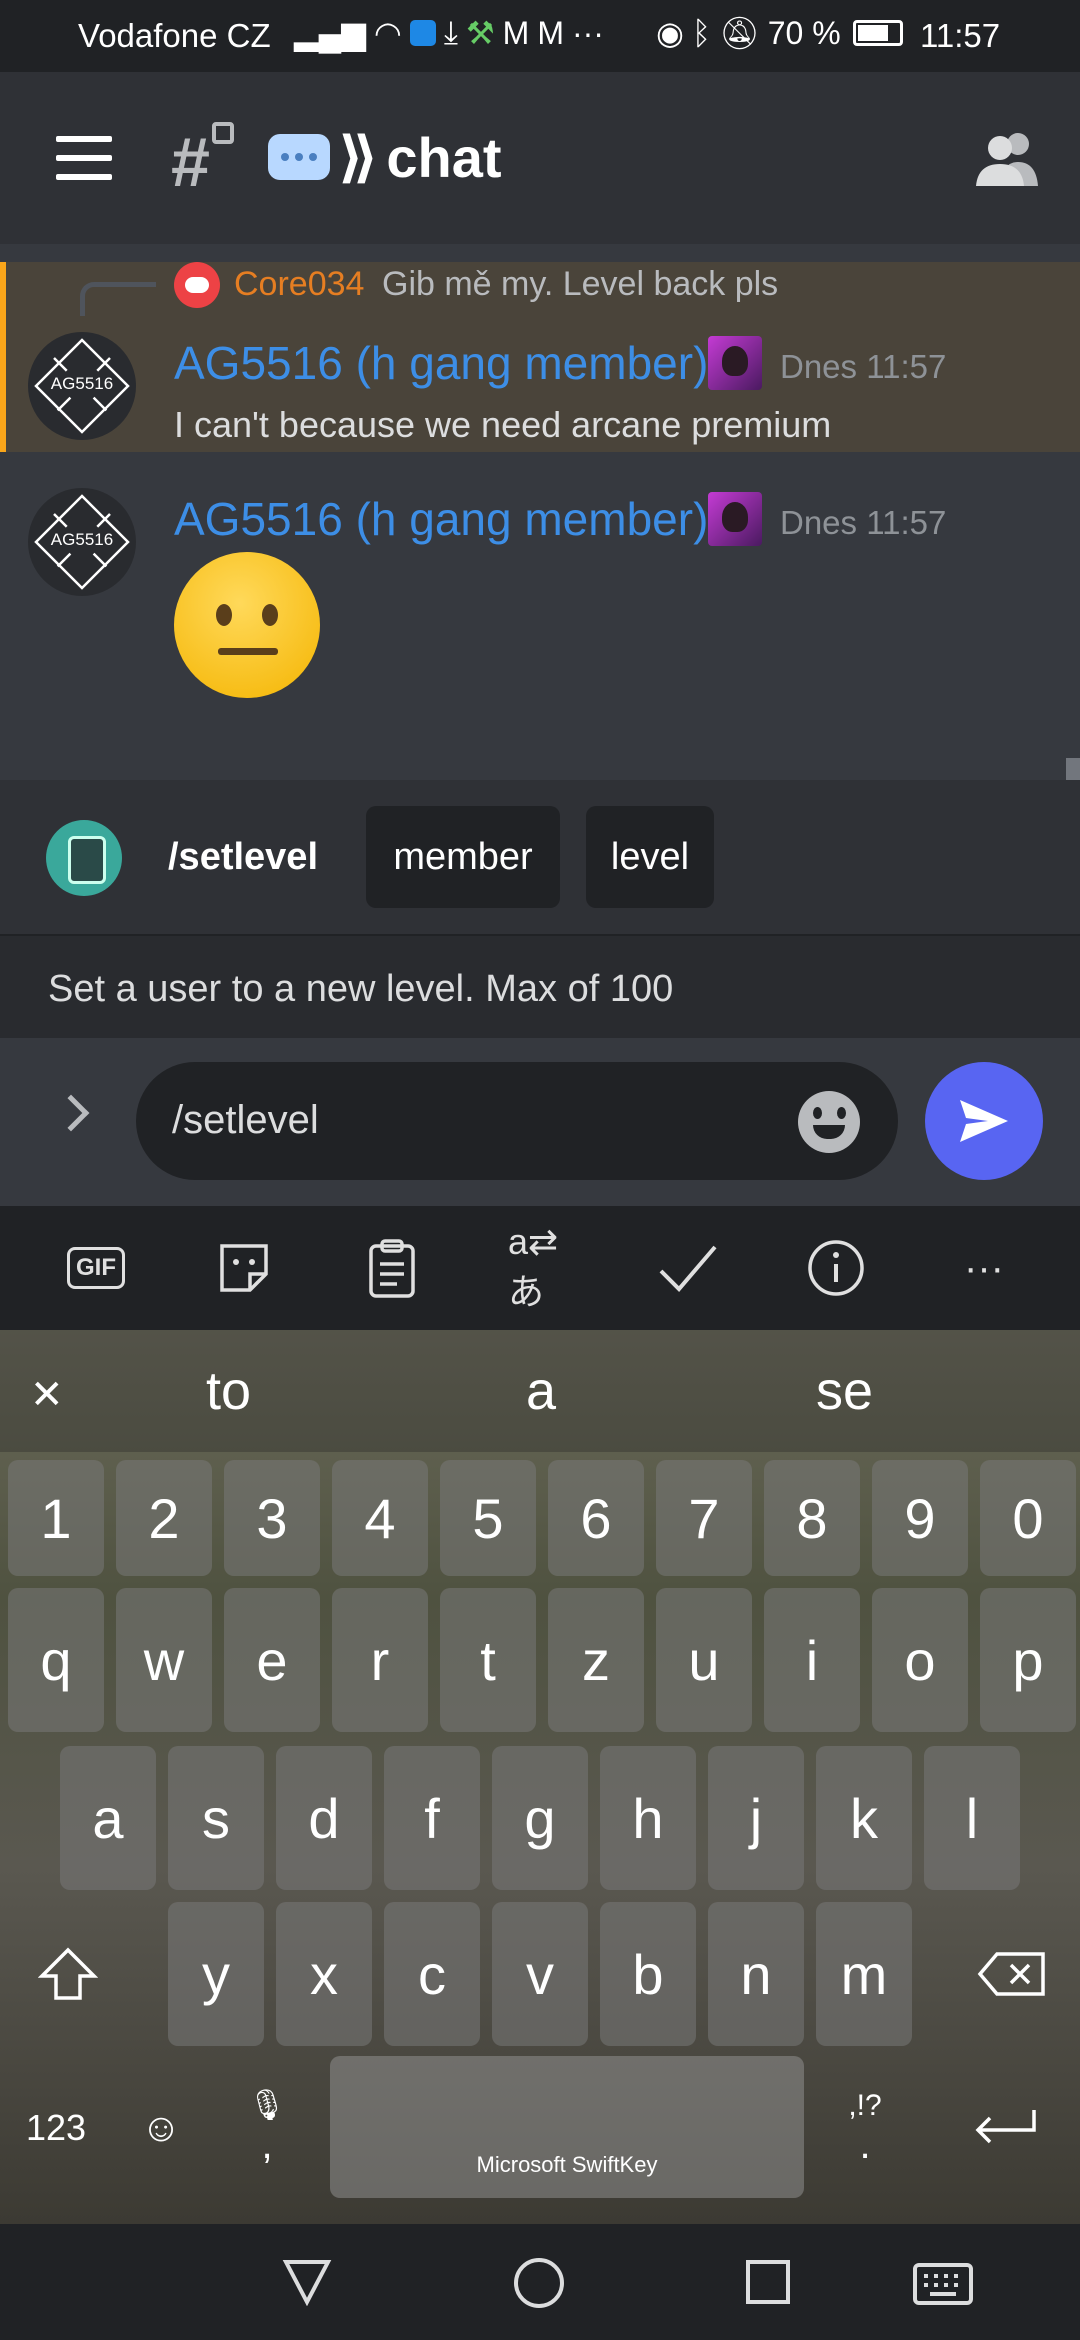 The width and height of the screenshot is (1080, 2340). I want to click on key-t: t, so click(488, 1660).